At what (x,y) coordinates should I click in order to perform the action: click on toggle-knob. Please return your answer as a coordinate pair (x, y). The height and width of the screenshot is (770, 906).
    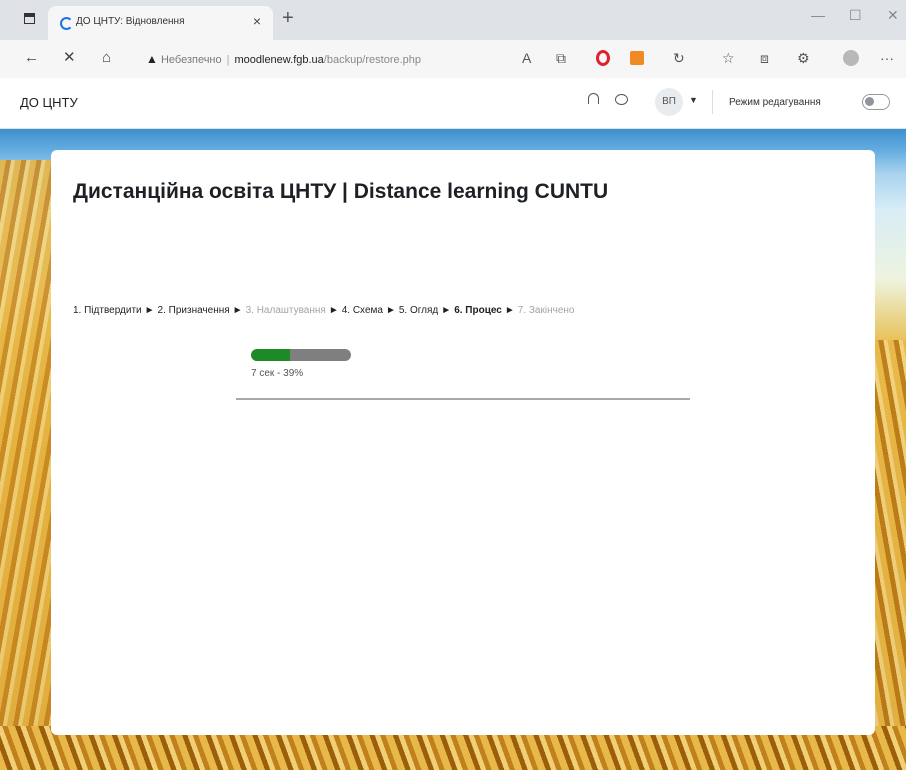
    Looking at the image, I should click on (869, 101).